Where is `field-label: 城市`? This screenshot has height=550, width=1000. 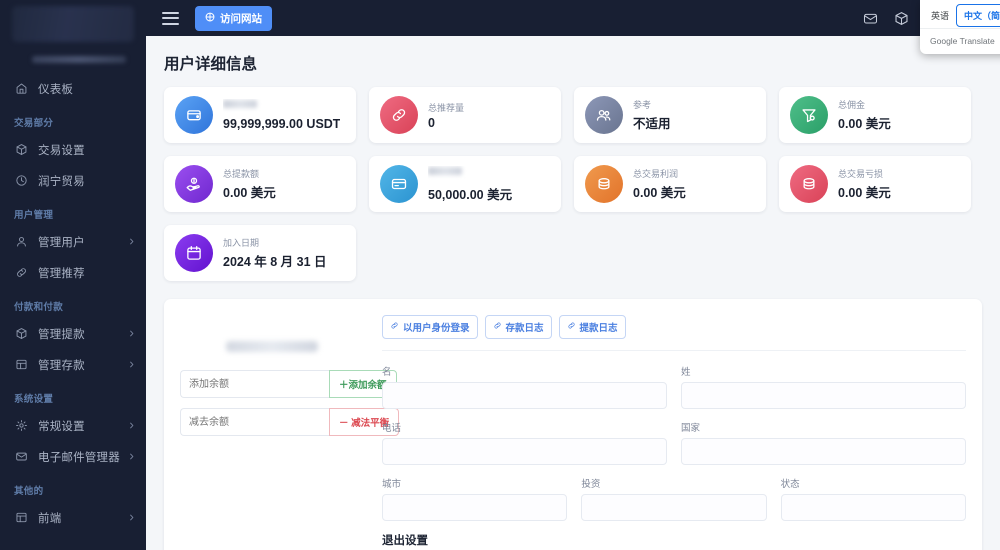 field-label: 城市 is located at coordinates (392, 484).